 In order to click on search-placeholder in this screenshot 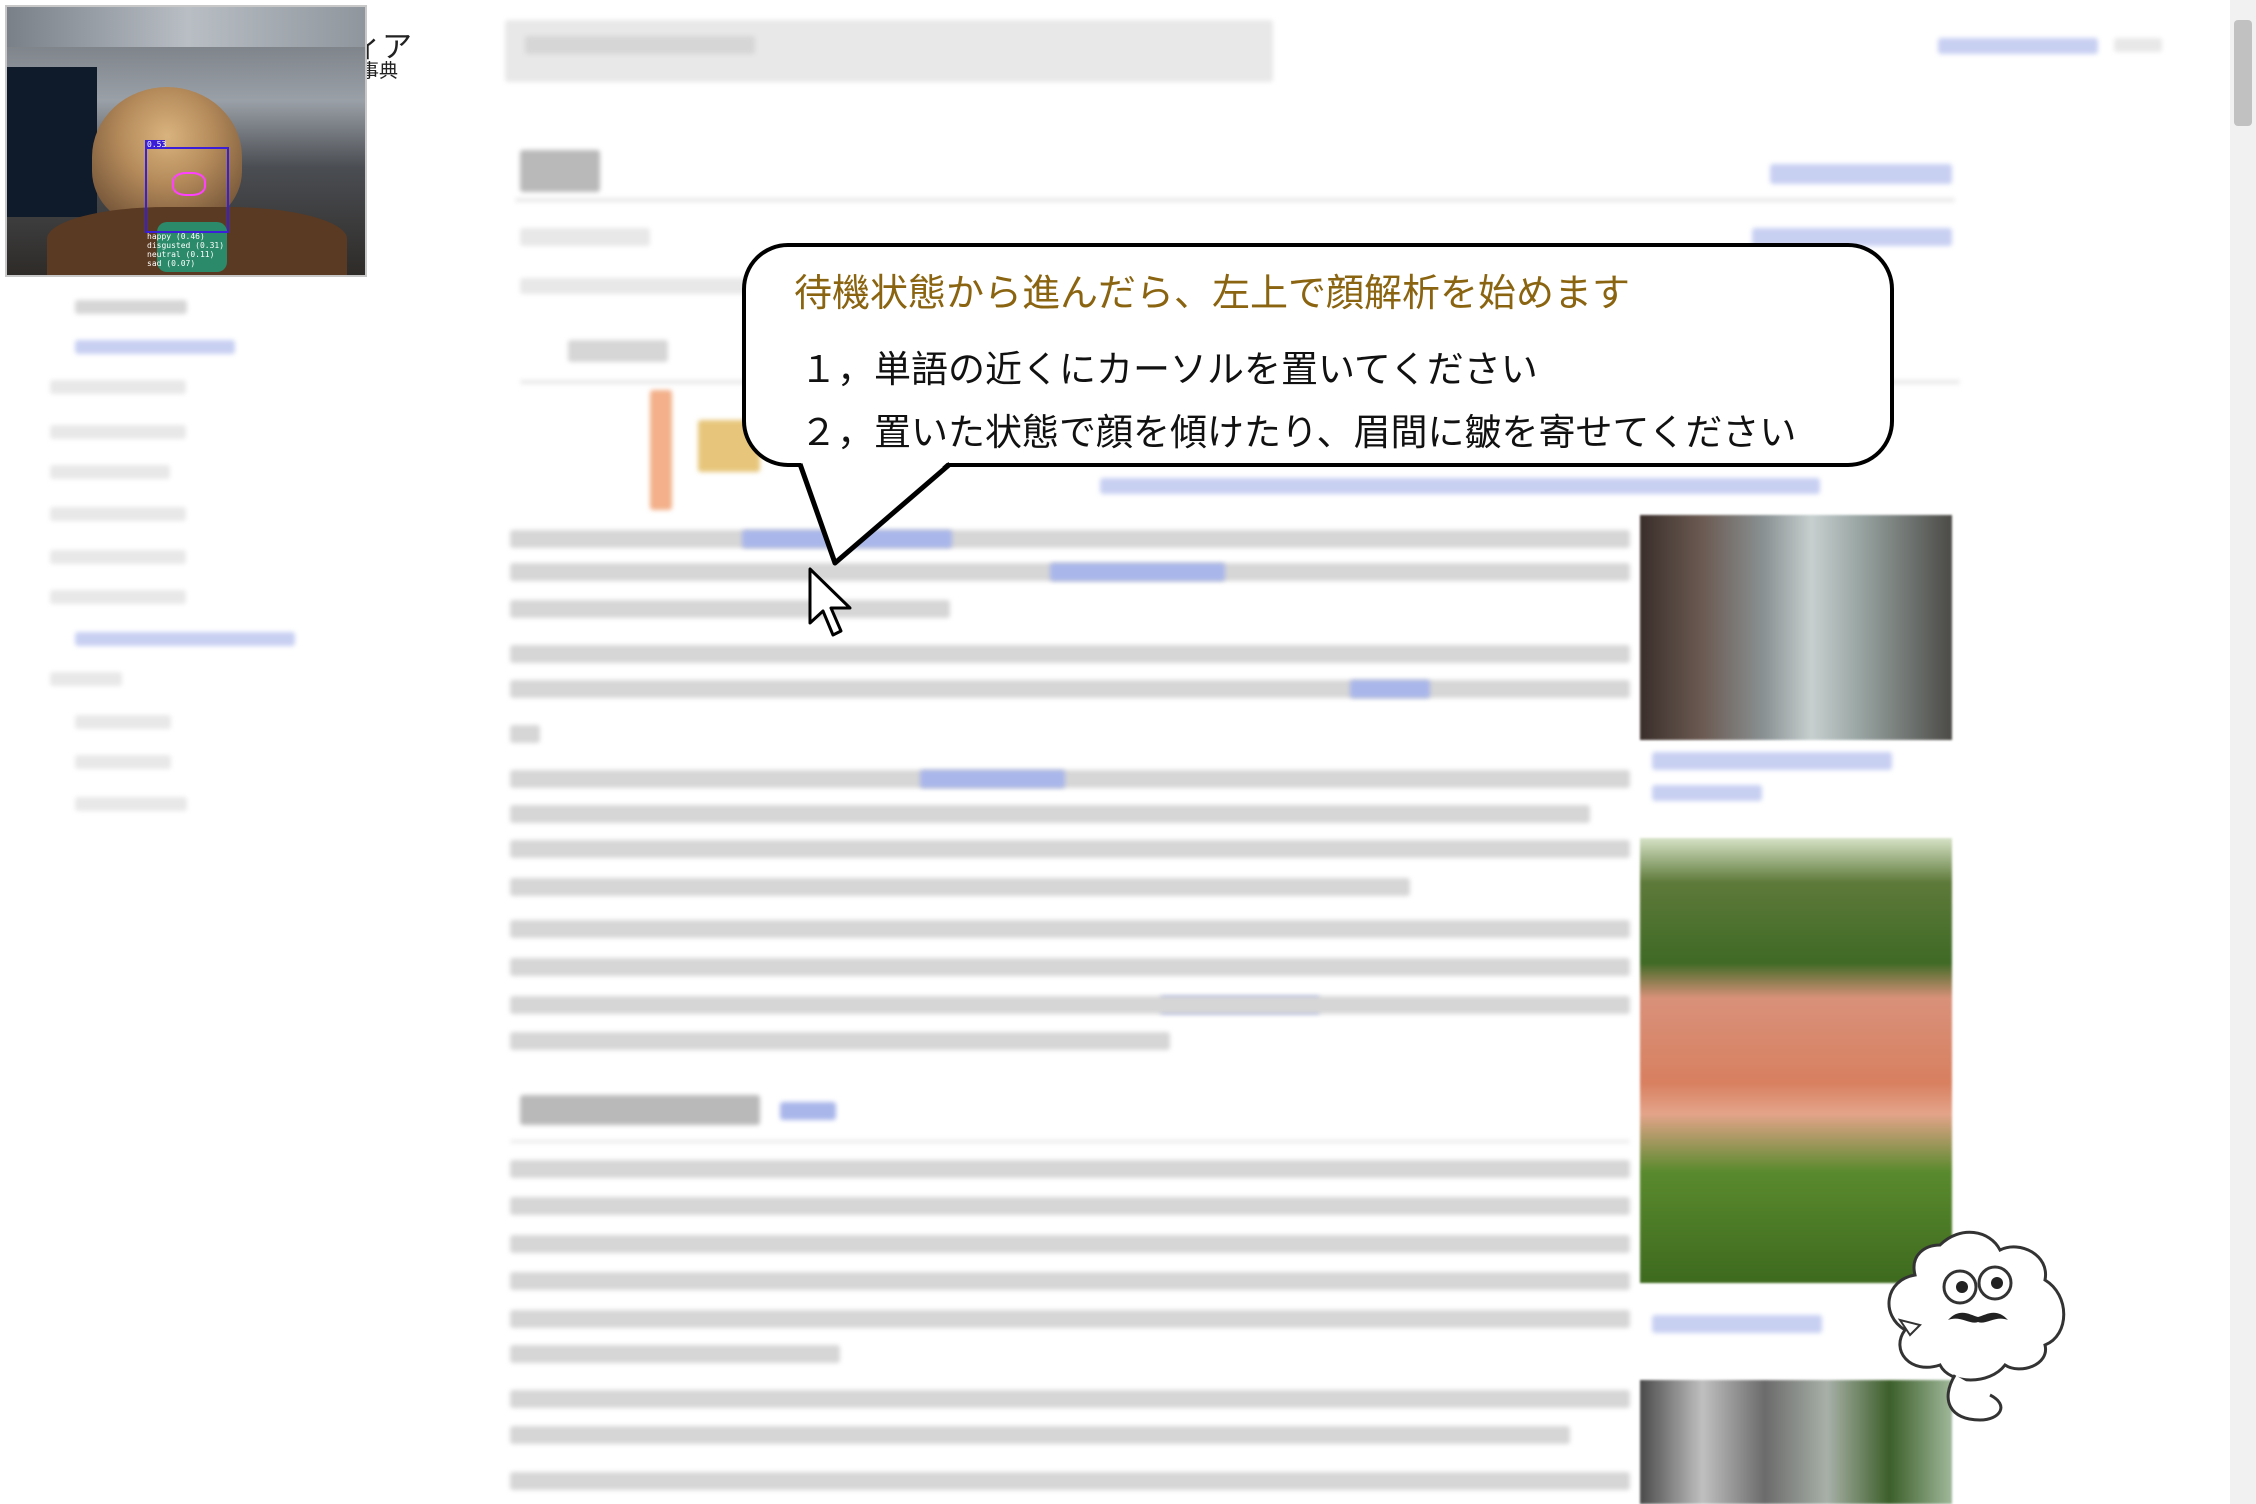, I will do `click(640, 45)`.